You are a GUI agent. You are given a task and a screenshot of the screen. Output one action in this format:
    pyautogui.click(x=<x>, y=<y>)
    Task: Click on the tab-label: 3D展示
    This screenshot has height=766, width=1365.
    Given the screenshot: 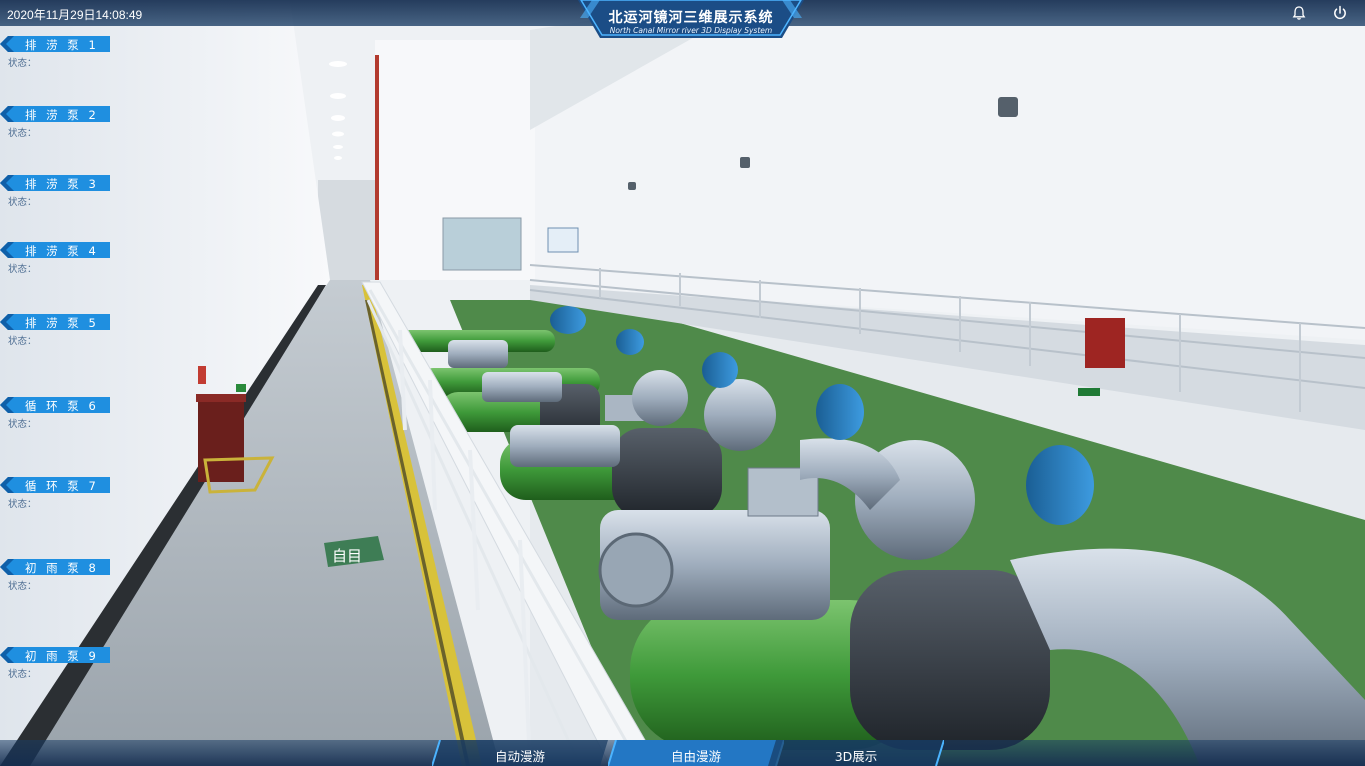 What is the action you would take?
    pyautogui.click(x=856, y=756)
    